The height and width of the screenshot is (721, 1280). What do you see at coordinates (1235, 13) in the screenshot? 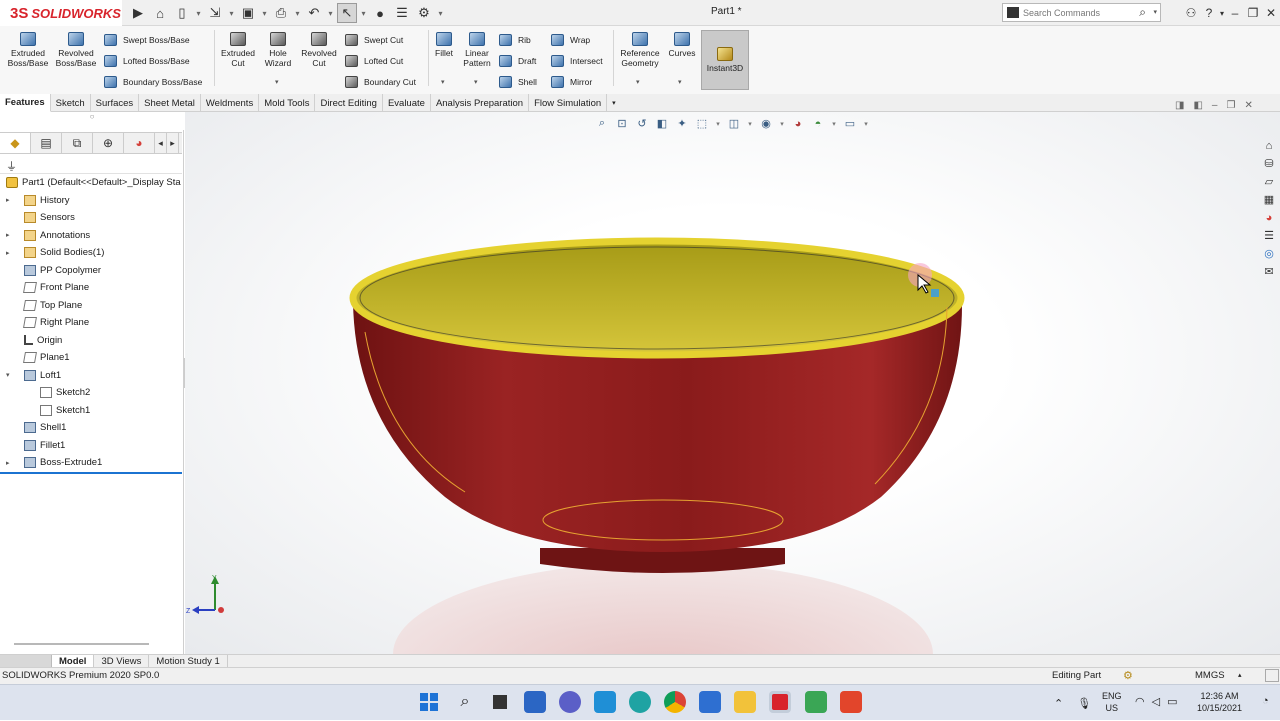
I see `minimize-icon: –` at bounding box center [1235, 13].